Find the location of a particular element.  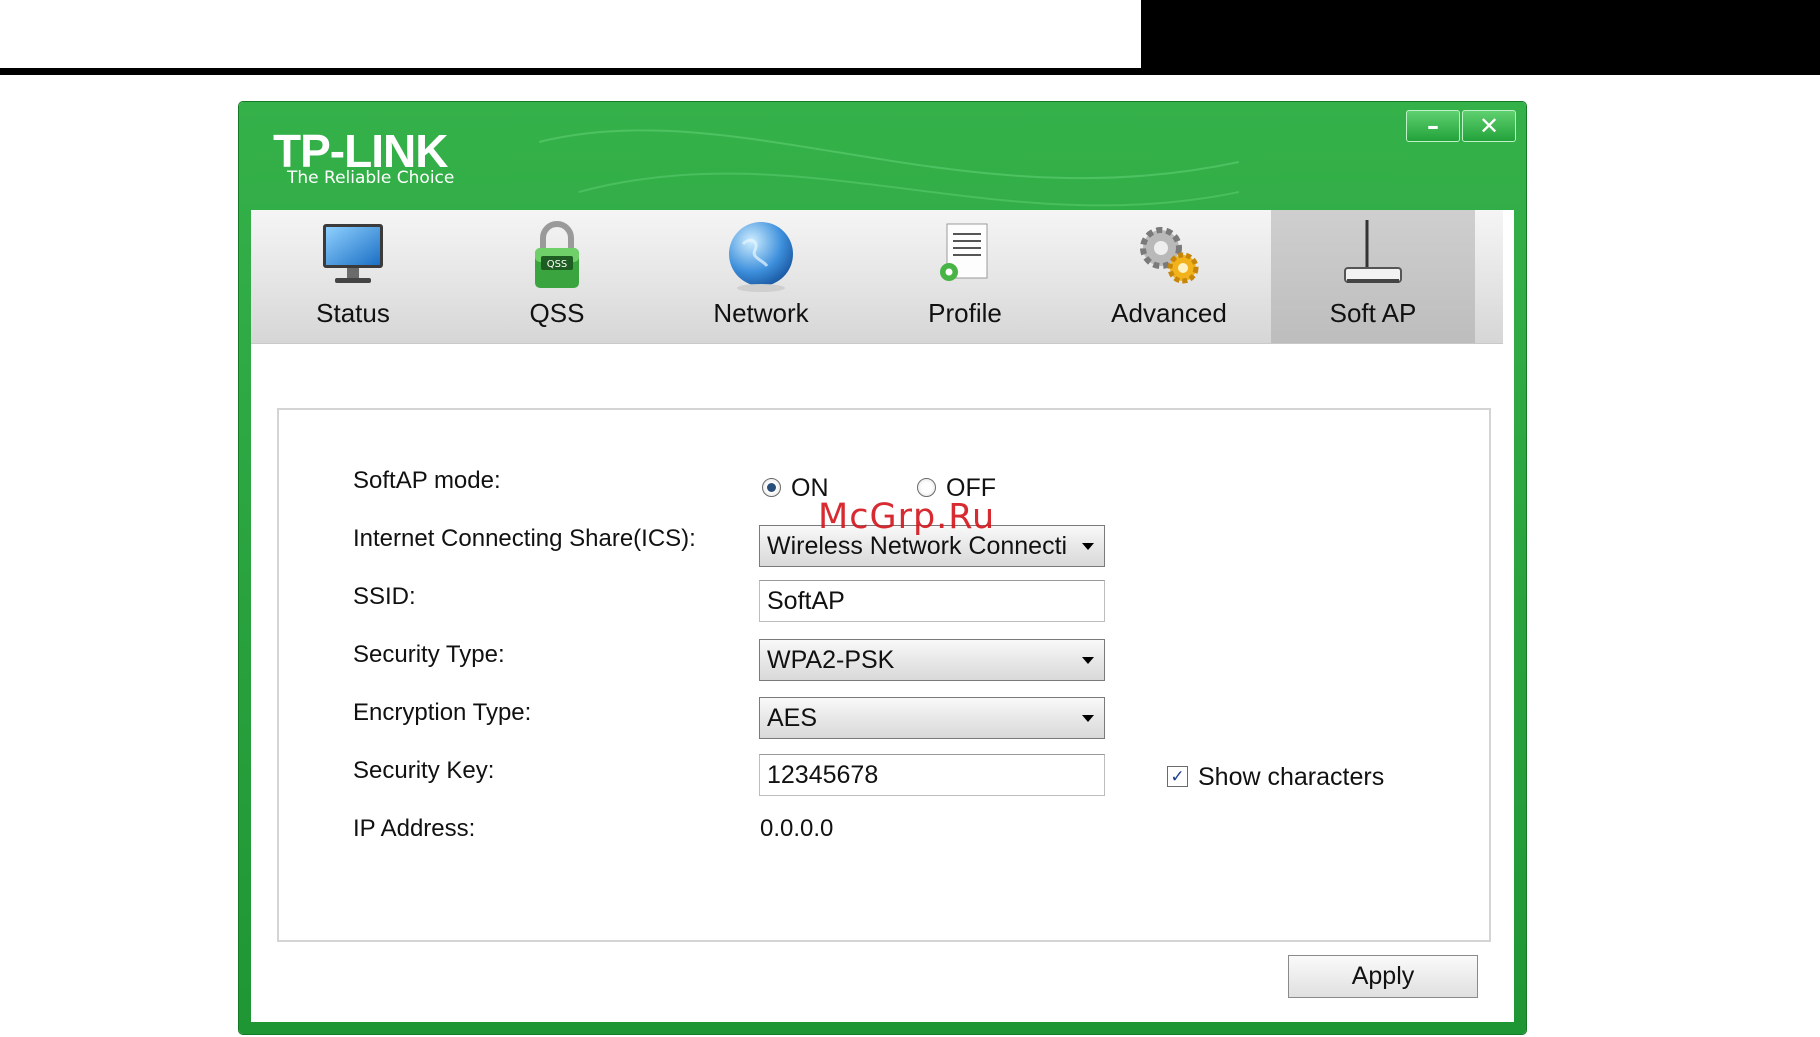

watermark-text: McGrp.Ru is located at coordinates (907, 517).